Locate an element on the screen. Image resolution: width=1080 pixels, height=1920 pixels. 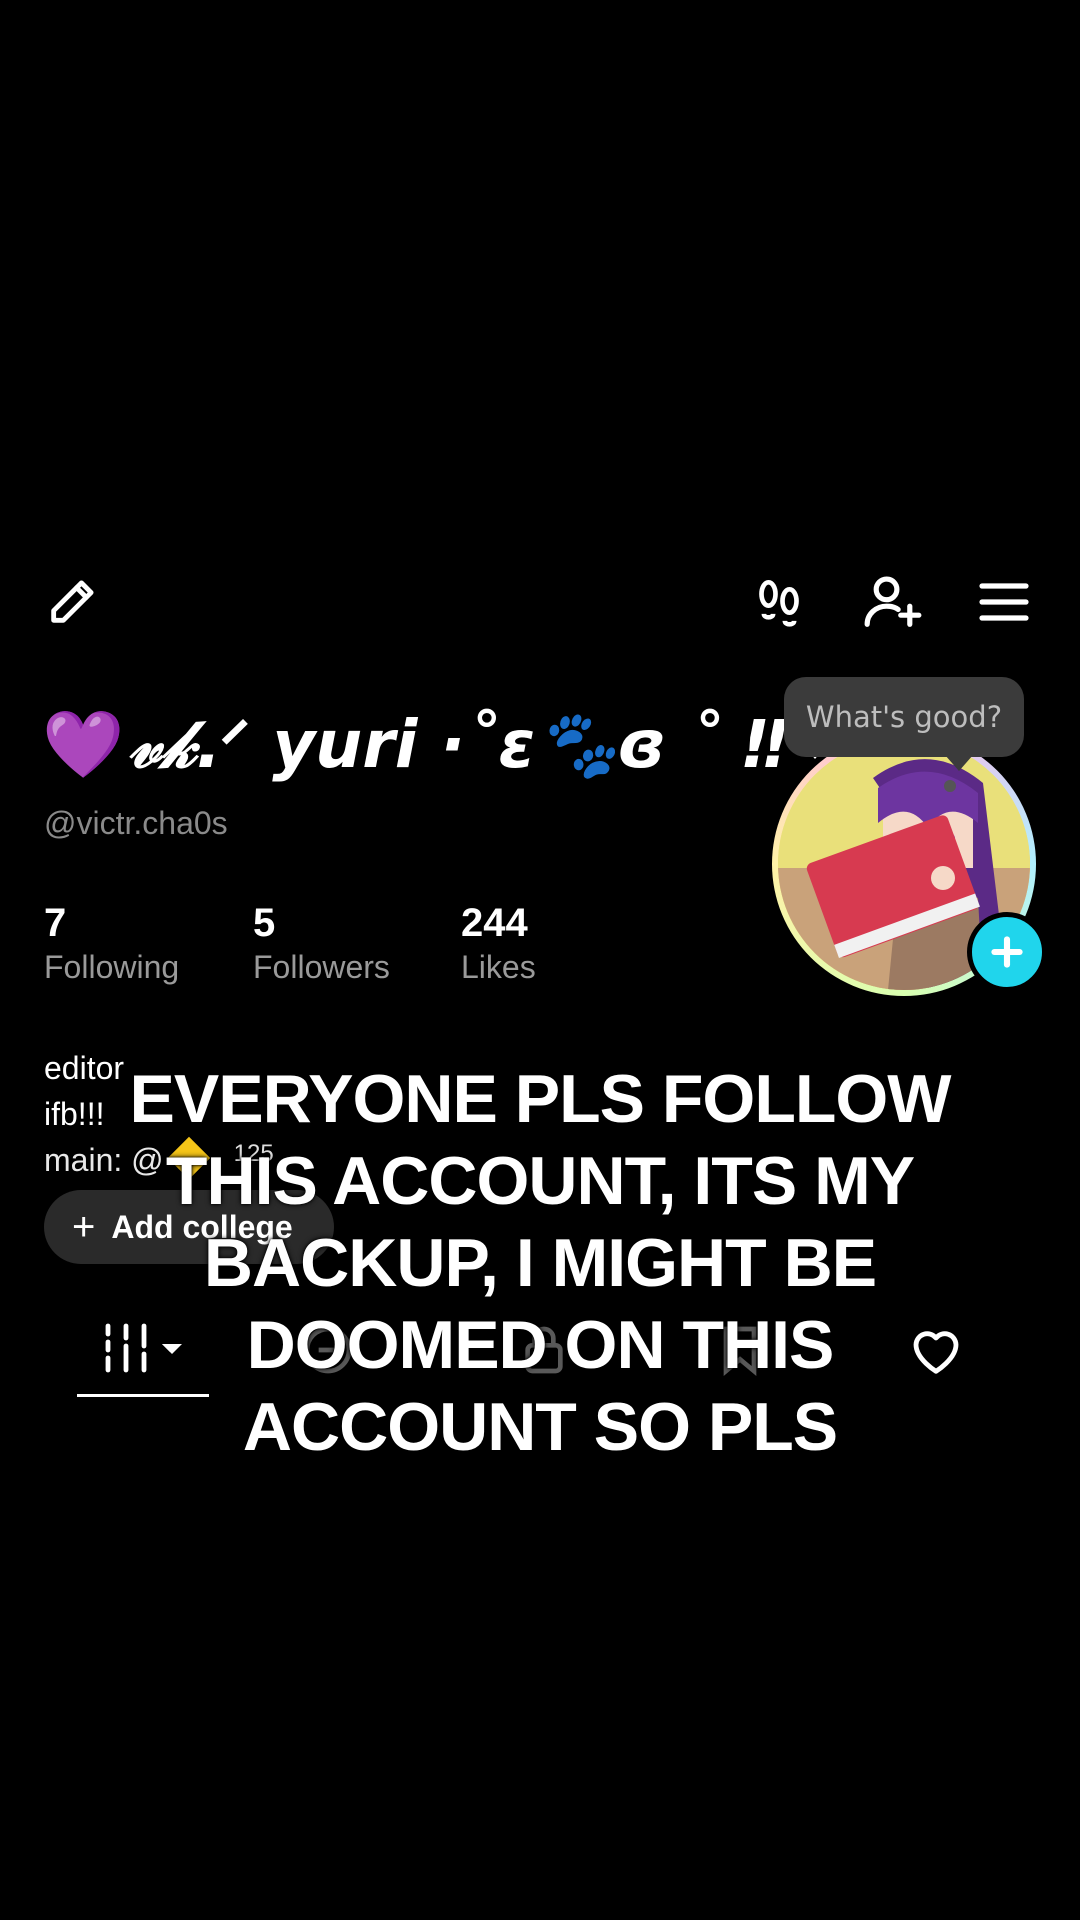
display-name-row: 💜 𝓋𝓀.ᐟ yuri ·˚ɛ🐾ɞ ˚ ‼ is located at coordinates (444, 745).